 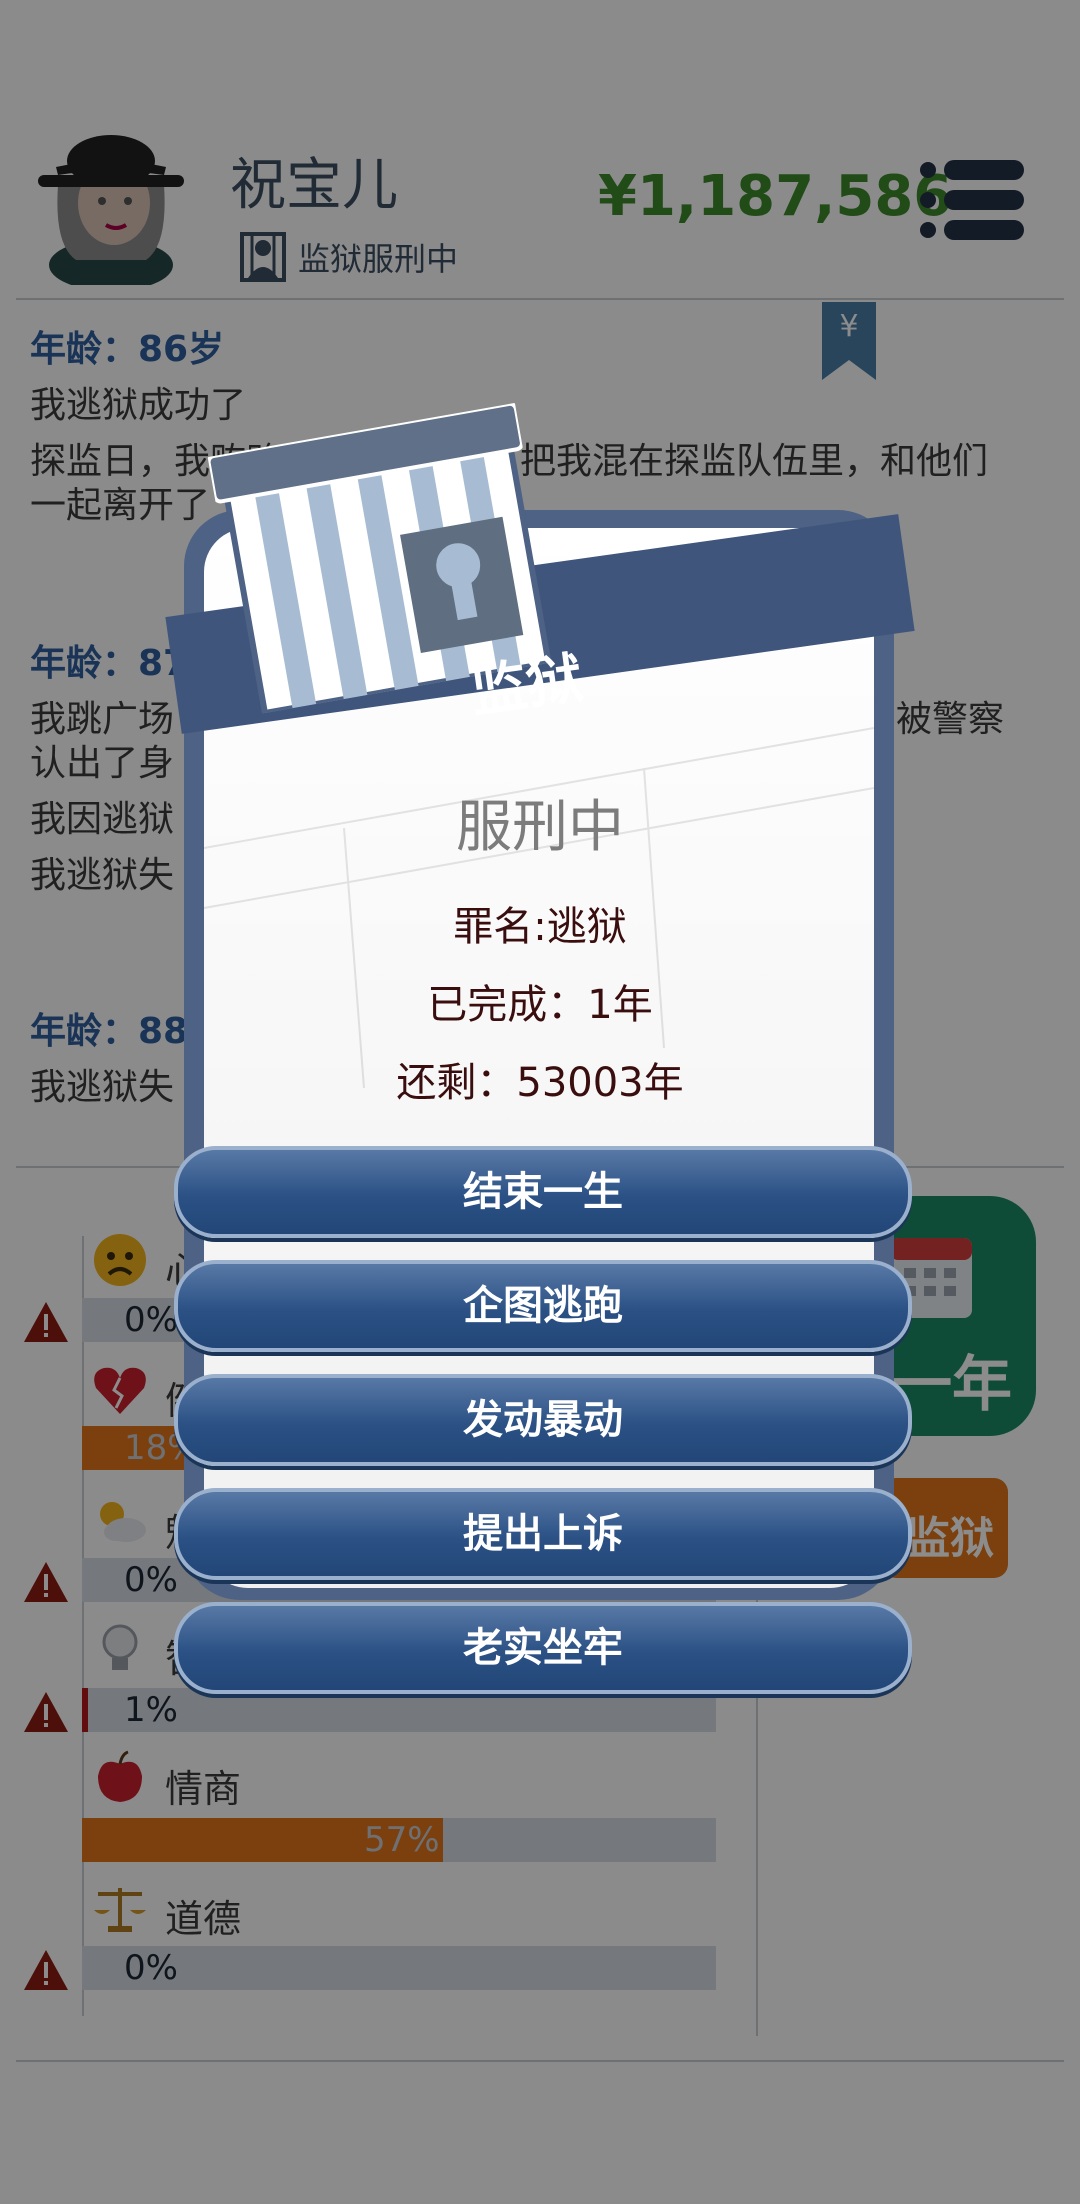 I want to click on serve-time-button: 老实坐牢, so click(x=543, y=1648).